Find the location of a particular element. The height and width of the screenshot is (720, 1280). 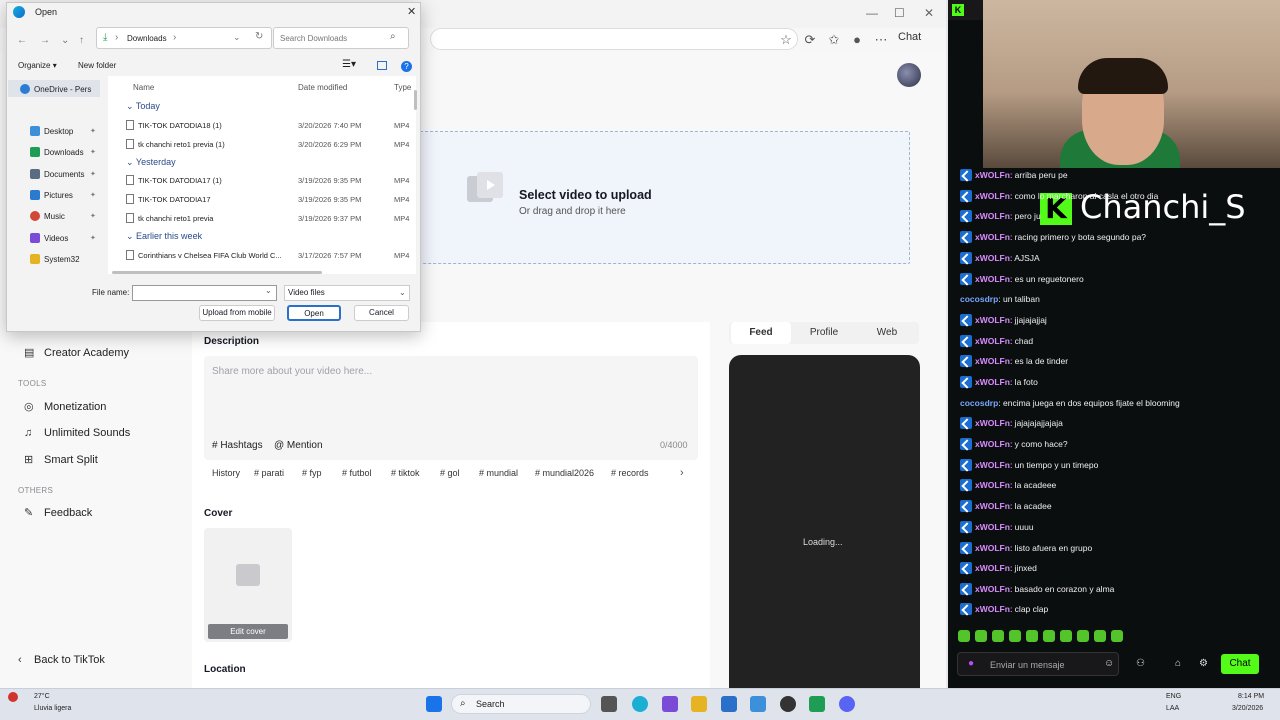

address-breadcrumb: ⤓ › Downloads › ⌄ ↻ is located at coordinates (184, 38).